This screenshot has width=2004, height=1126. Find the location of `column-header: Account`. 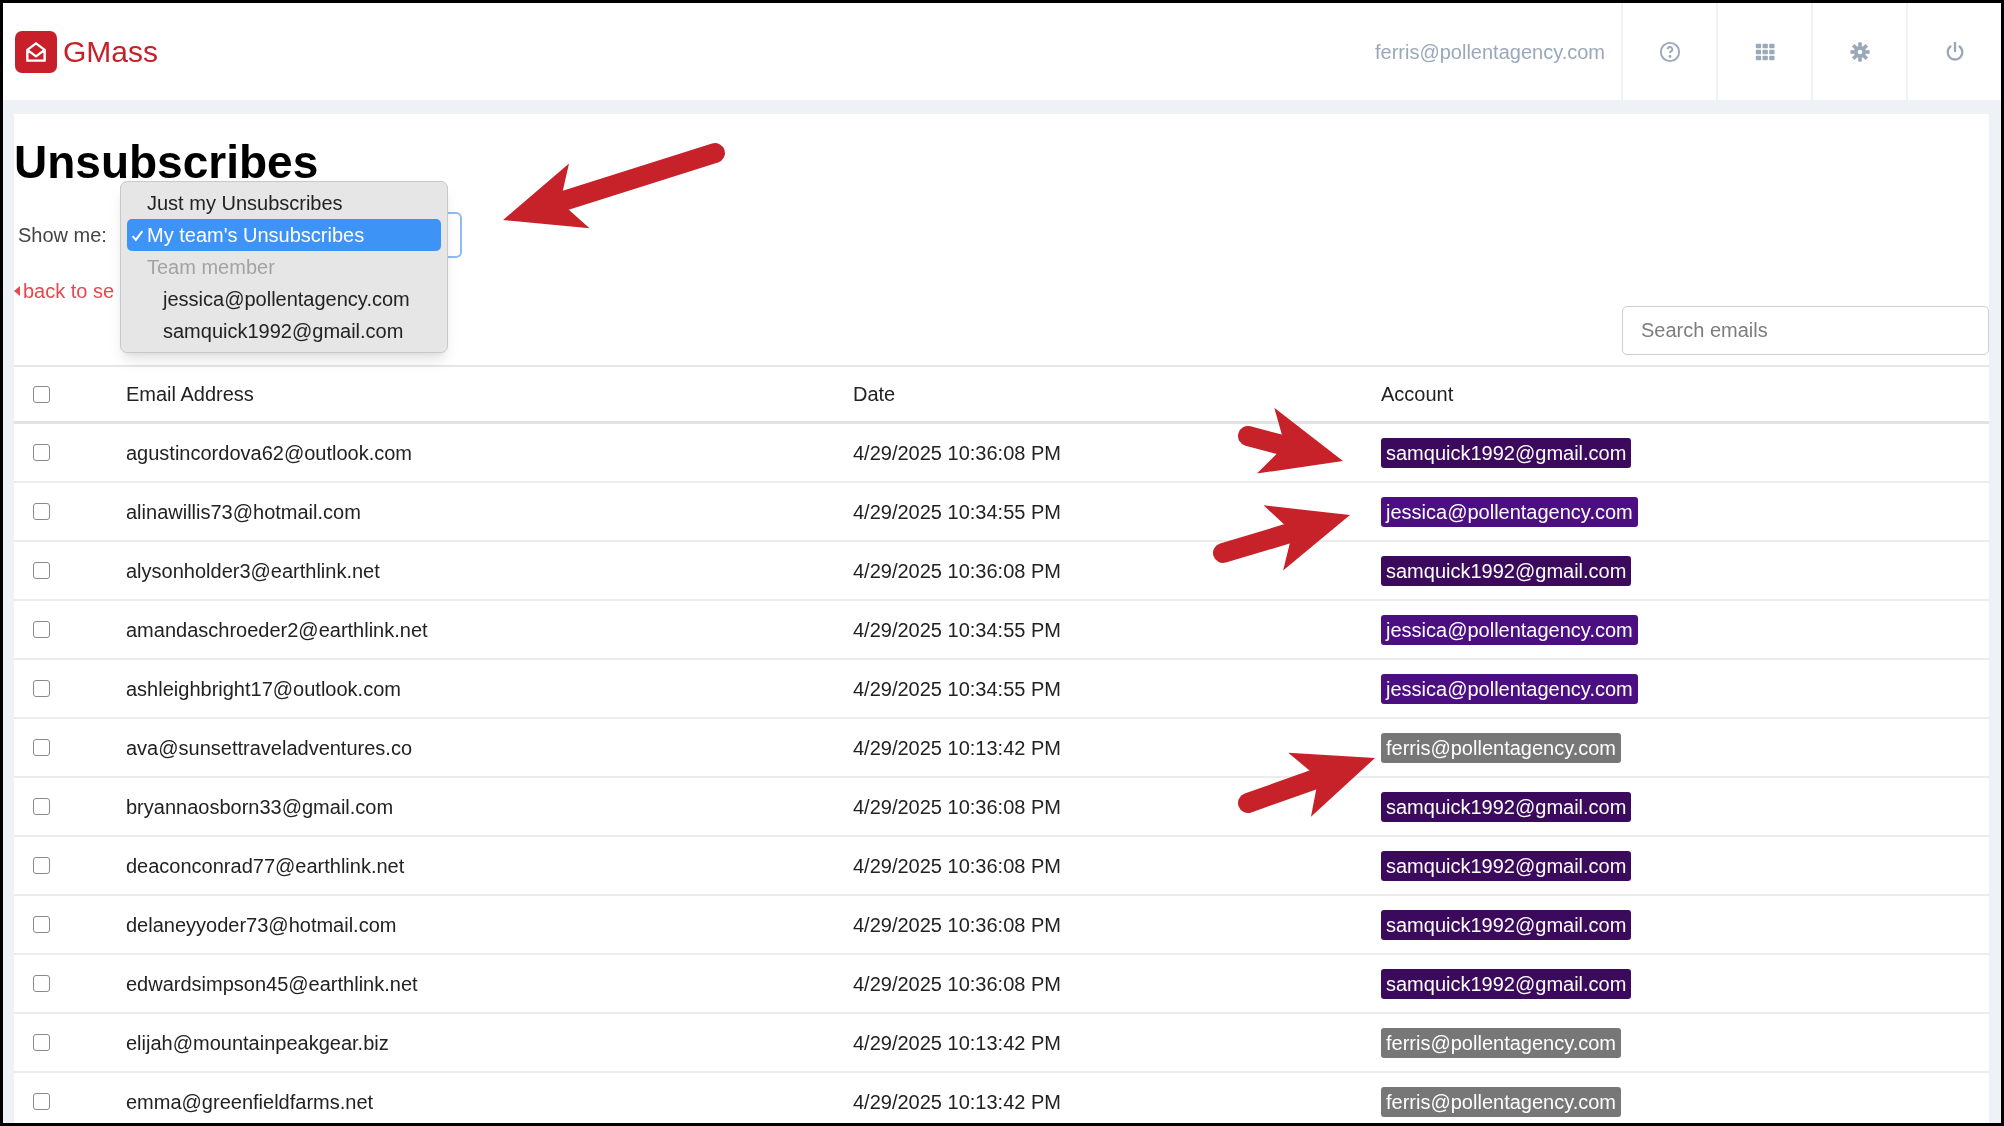

column-header: Account is located at coordinates (1417, 394).